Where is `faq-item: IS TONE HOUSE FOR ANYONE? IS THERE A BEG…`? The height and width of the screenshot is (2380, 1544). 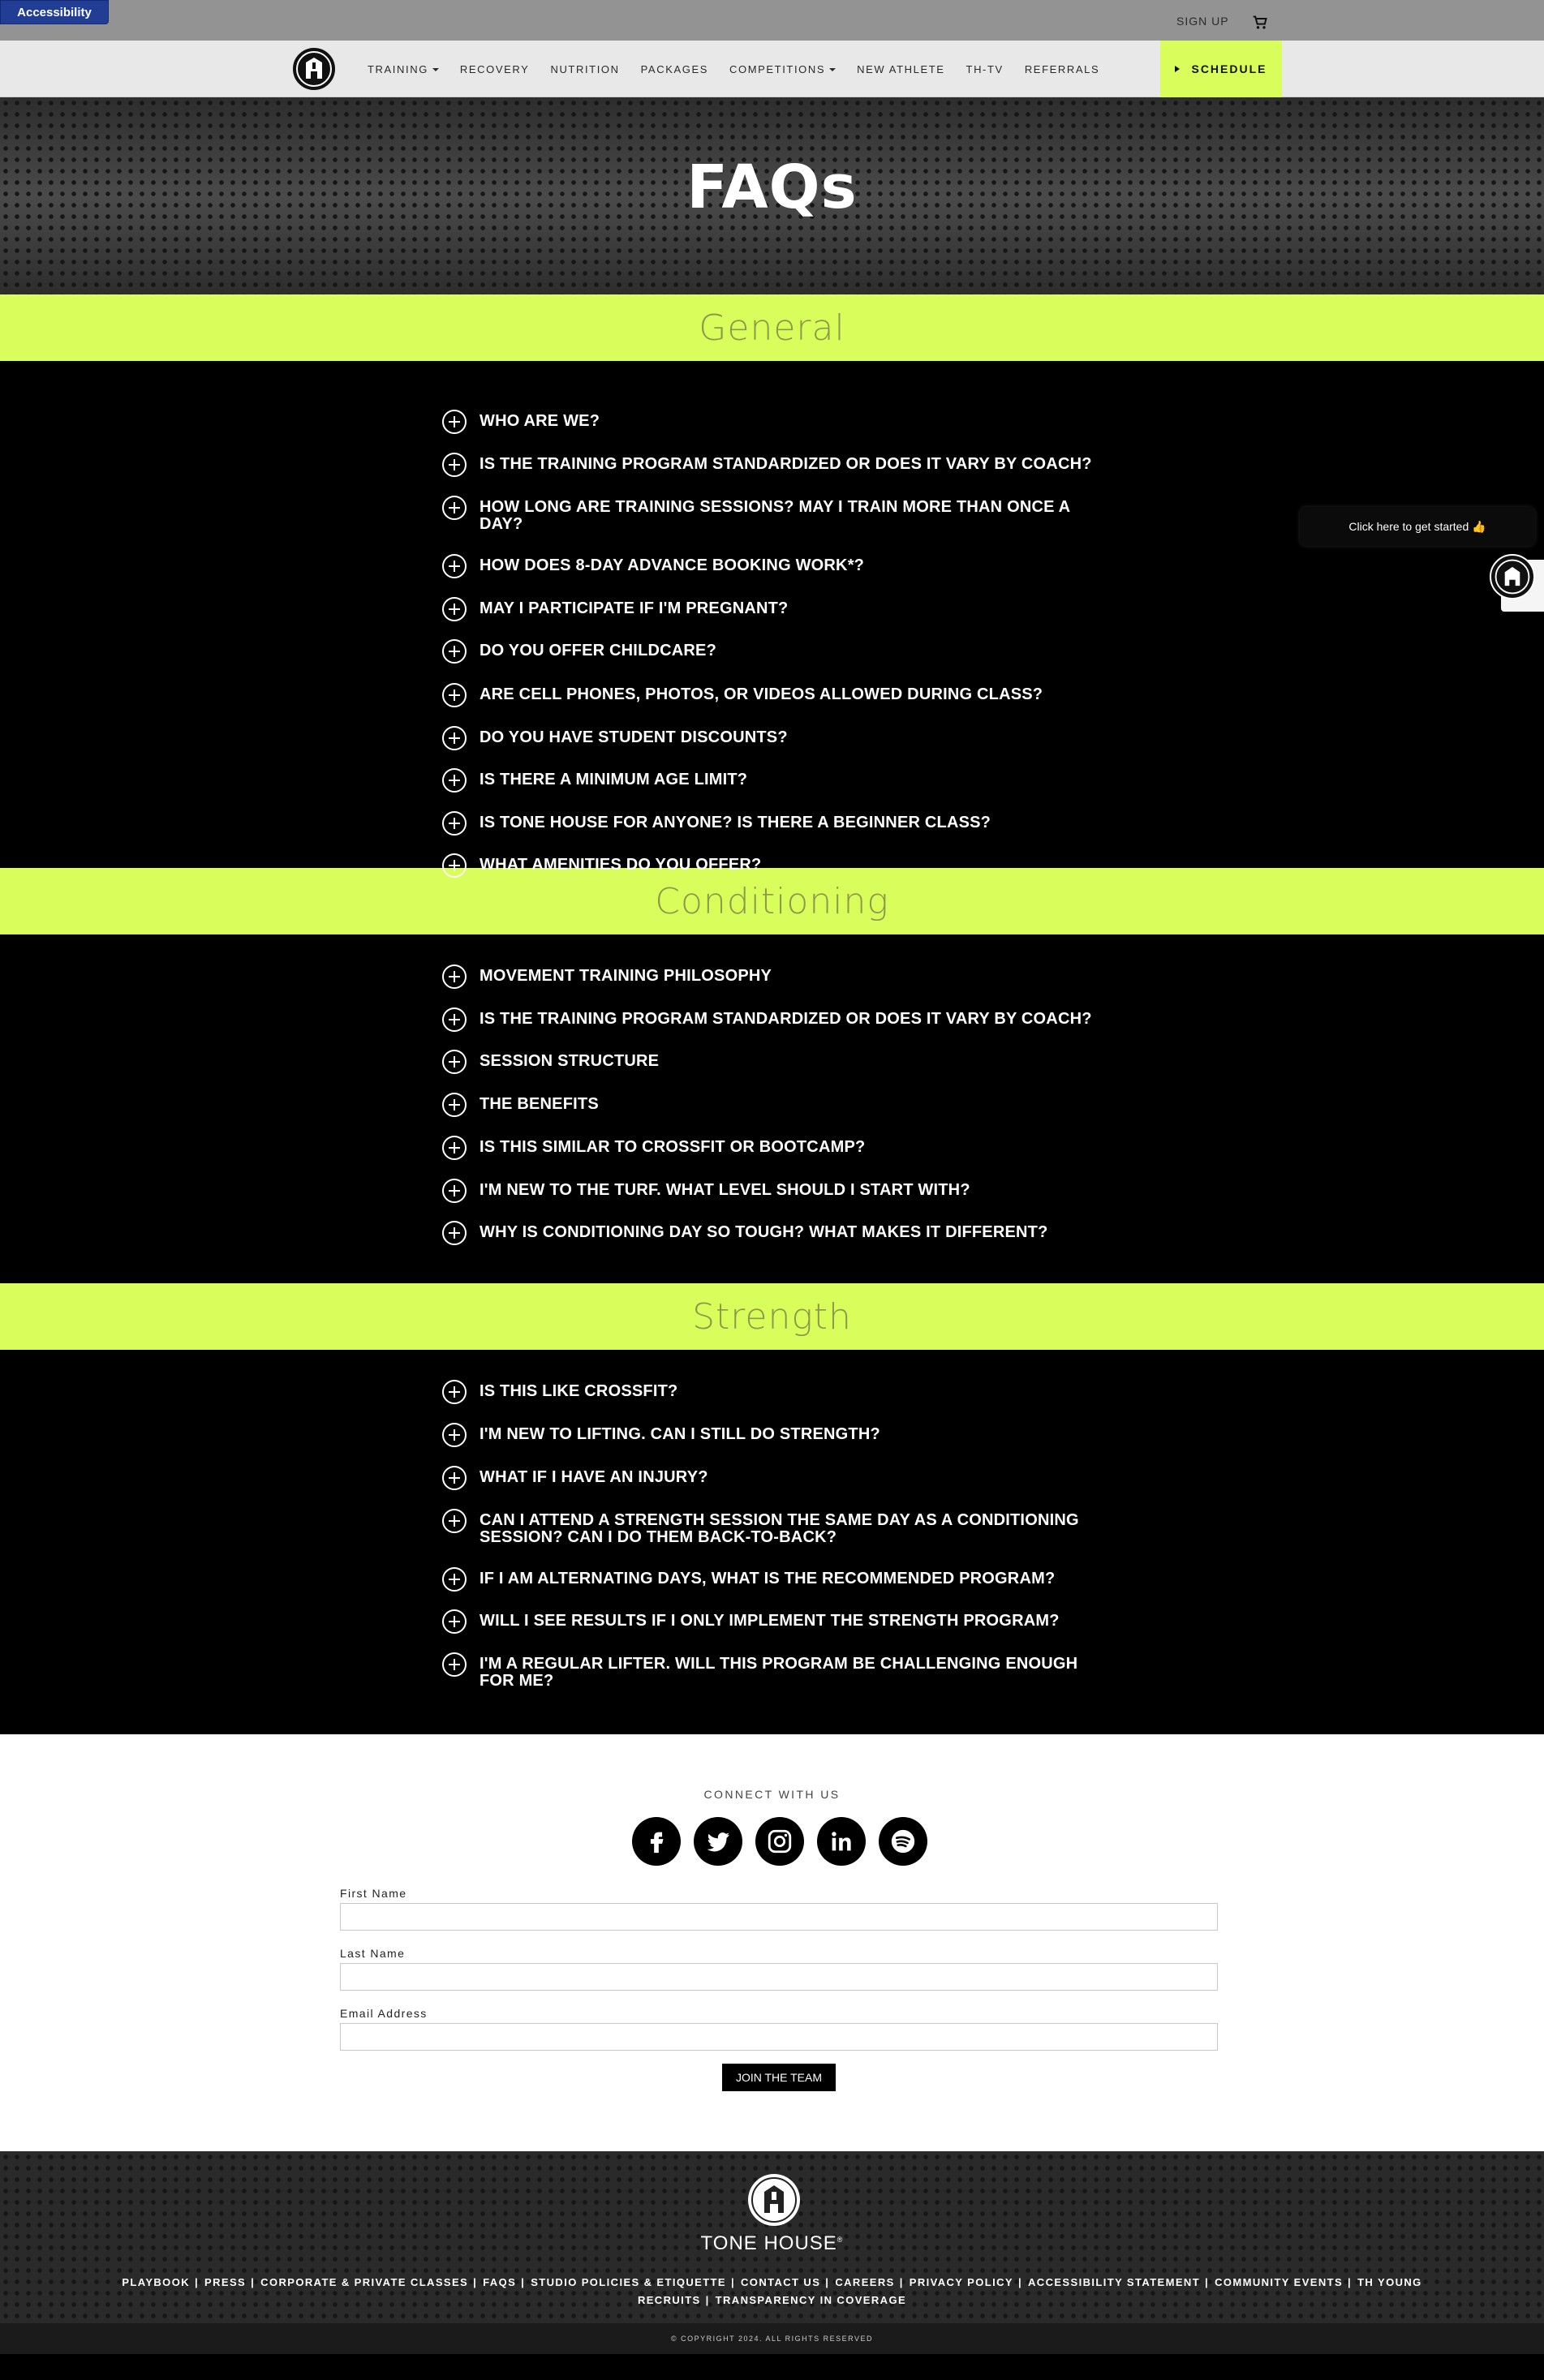 faq-item: IS TONE HOUSE FOR ANYONE? IS THERE A BEG… is located at coordinates (716, 823).